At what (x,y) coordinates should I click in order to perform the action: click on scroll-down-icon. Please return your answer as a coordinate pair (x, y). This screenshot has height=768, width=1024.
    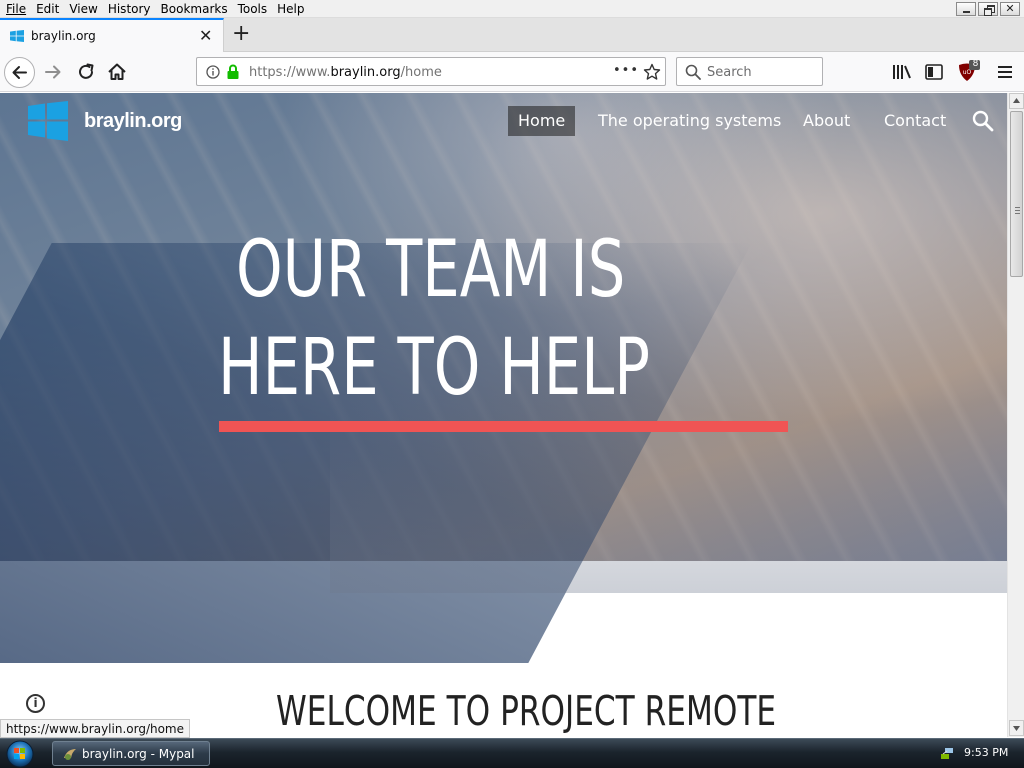
    Looking at the image, I should click on (1016, 728).